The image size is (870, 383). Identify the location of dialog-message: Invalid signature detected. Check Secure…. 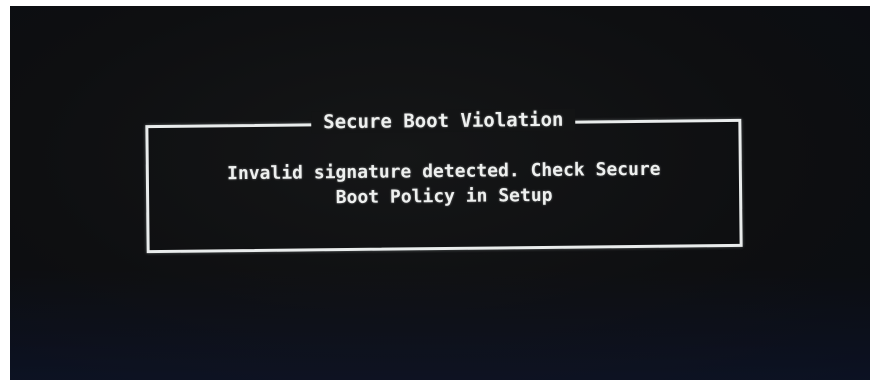
(444, 184).